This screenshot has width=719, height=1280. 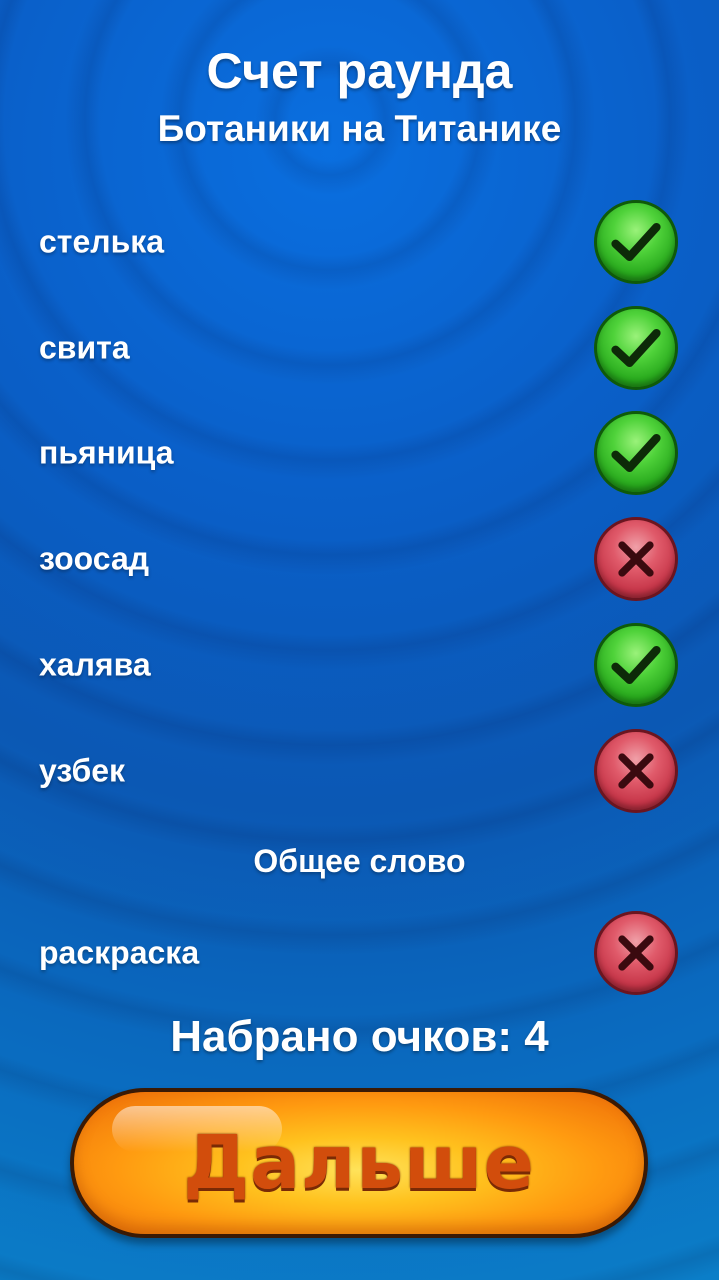 What do you see at coordinates (359, 665) in the screenshot?
I see `word-row: халява` at bounding box center [359, 665].